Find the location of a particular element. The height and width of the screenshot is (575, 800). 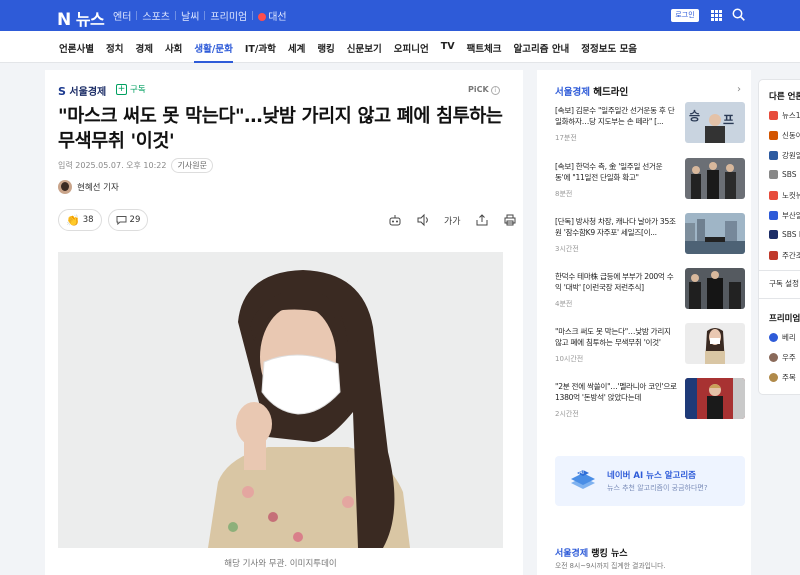

ai-algorithm-banner: AI 네이버 AI 뉴스 알고리즘 뉴스 추천 알고리즘이 궁금하다면? is located at coordinates (650, 481).